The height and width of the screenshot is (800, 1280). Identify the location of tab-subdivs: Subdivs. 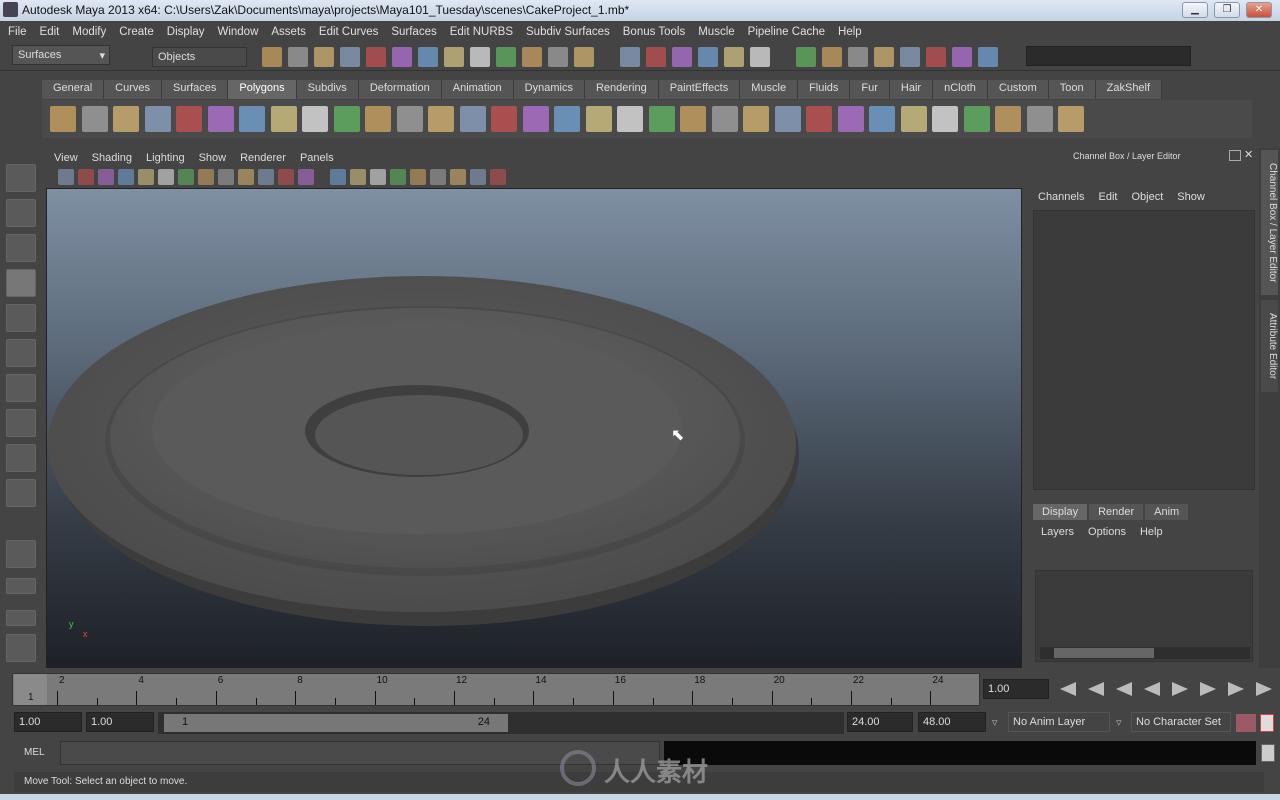
(327, 89).